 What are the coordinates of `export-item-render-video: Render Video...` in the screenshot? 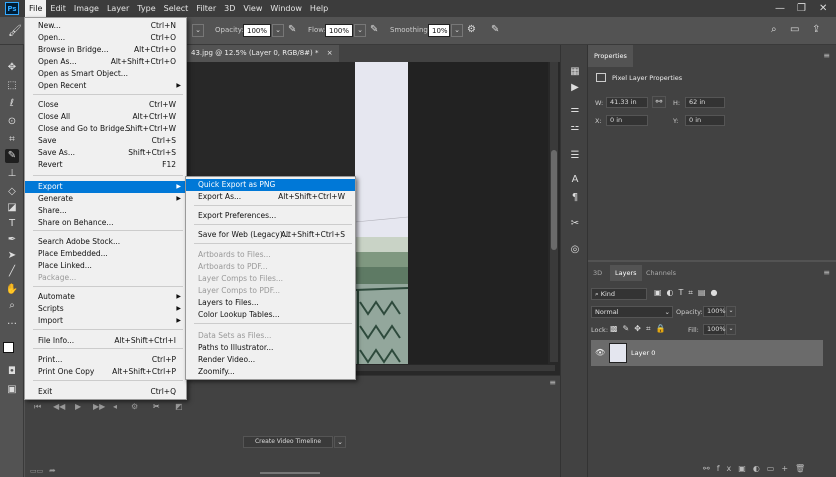 It's located at (270, 360).